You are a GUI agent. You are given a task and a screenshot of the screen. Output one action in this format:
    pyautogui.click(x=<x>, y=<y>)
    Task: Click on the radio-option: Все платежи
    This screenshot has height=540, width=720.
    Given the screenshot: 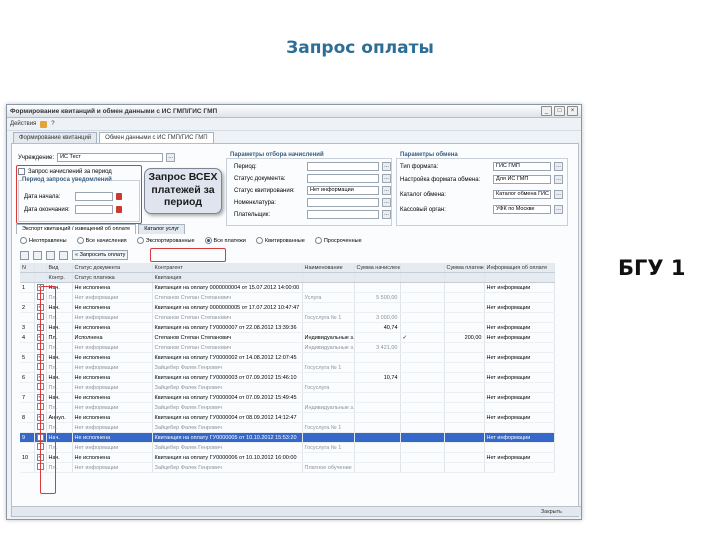 What is the action you would take?
    pyautogui.click(x=225, y=240)
    